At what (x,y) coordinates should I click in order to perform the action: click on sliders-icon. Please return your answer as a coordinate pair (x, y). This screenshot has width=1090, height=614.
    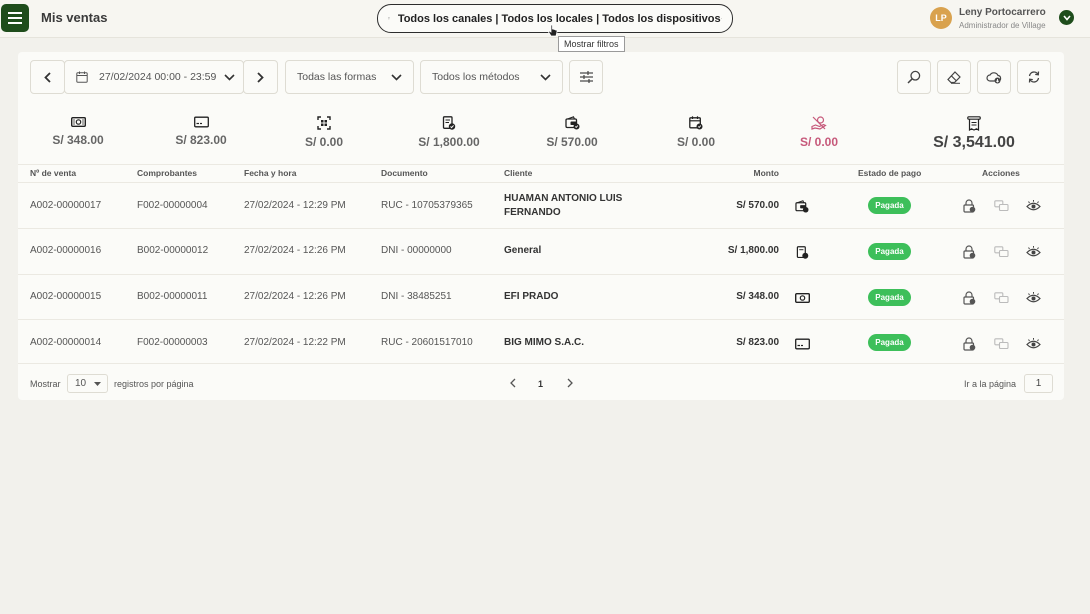
    Looking at the image, I should click on (586, 77).